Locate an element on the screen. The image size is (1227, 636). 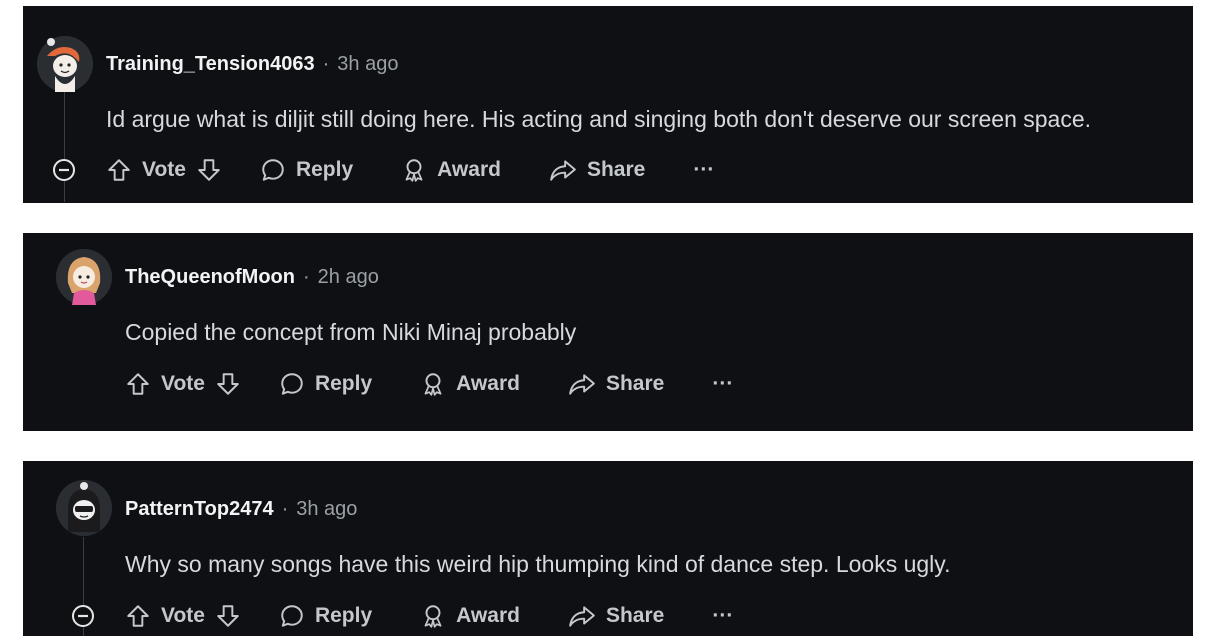
comment-meta: Training_Tension4063 · 3h ago is located at coordinates (252, 64).